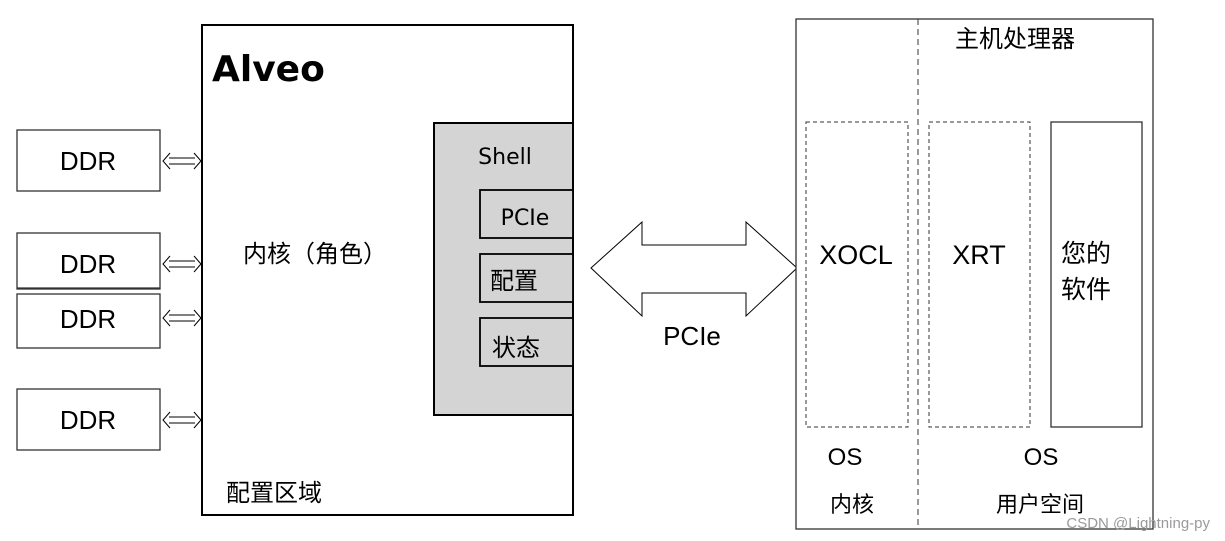 The image size is (1225, 541). Describe the element at coordinates (88, 319) in the screenshot. I see `ddr-label-3: DDR` at that location.